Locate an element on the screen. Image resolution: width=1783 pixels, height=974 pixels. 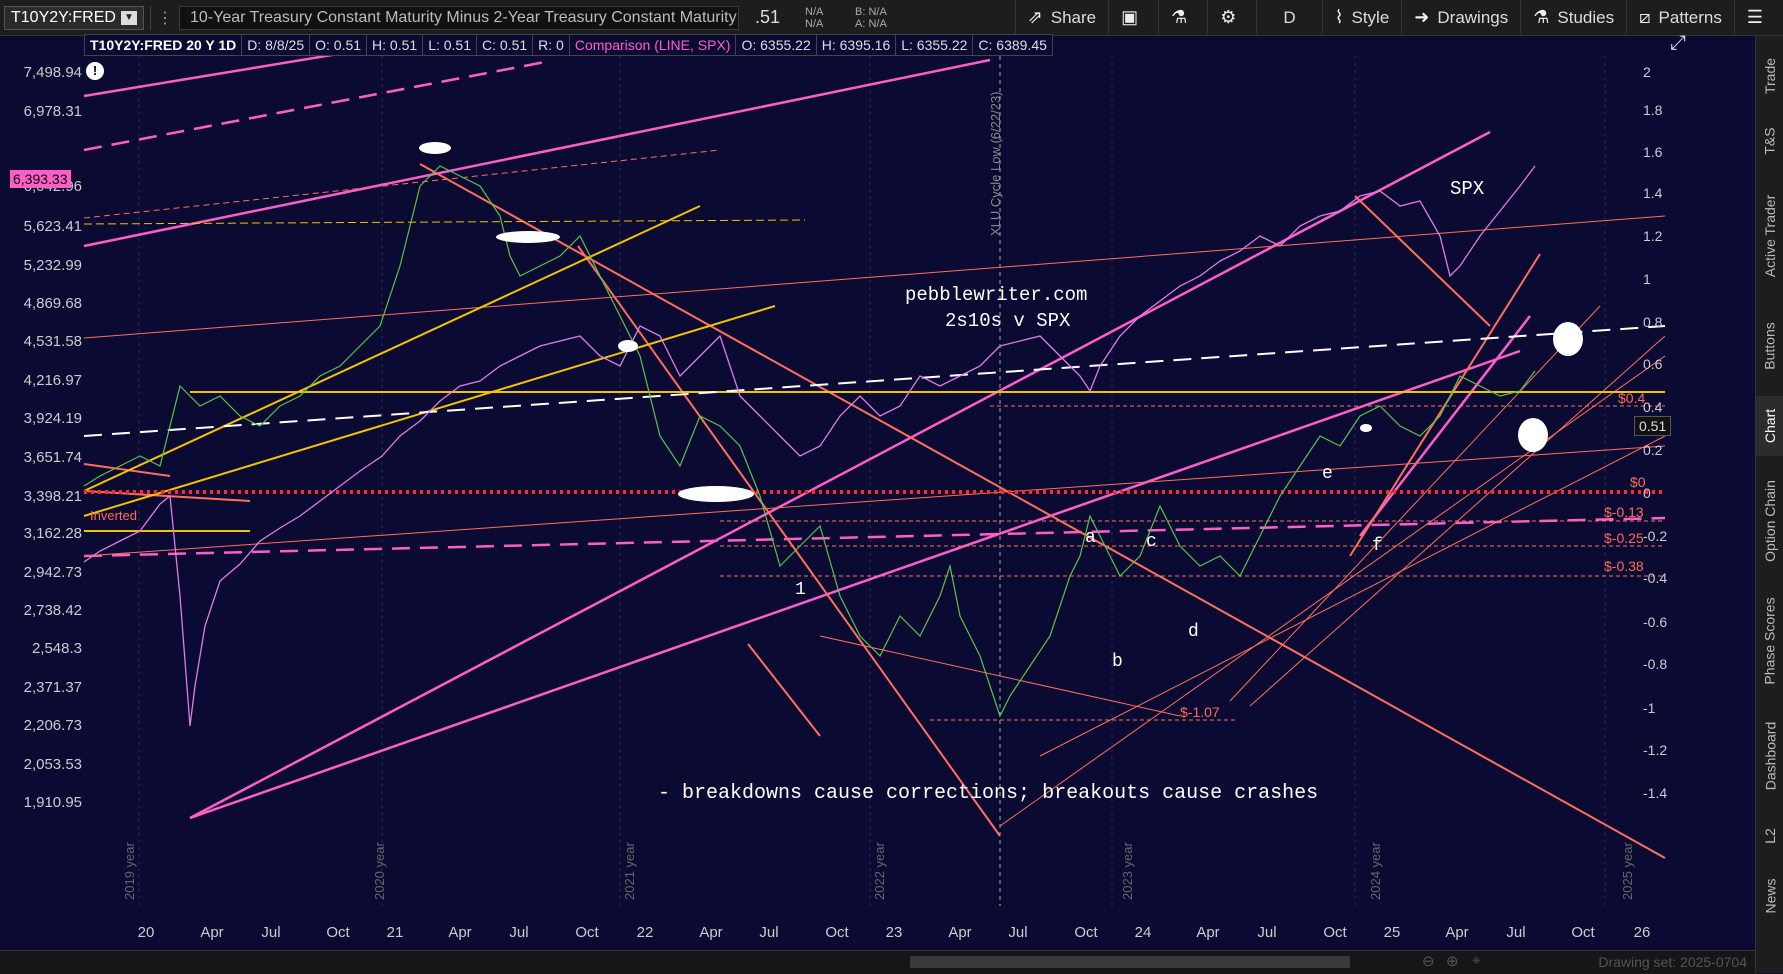
tab-news: News is located at coordinates (1769, 896).